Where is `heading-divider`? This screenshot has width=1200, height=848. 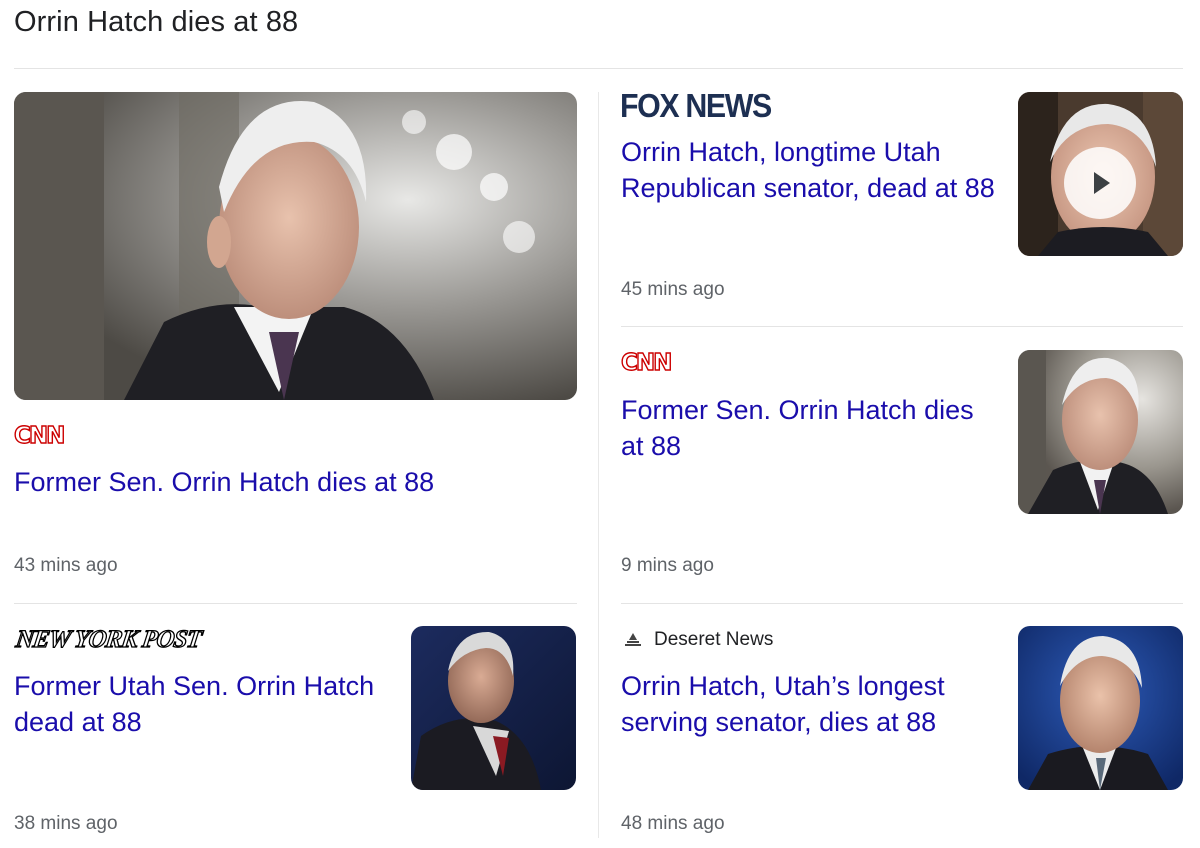
heading-divider is located at coordinates (598, 68).